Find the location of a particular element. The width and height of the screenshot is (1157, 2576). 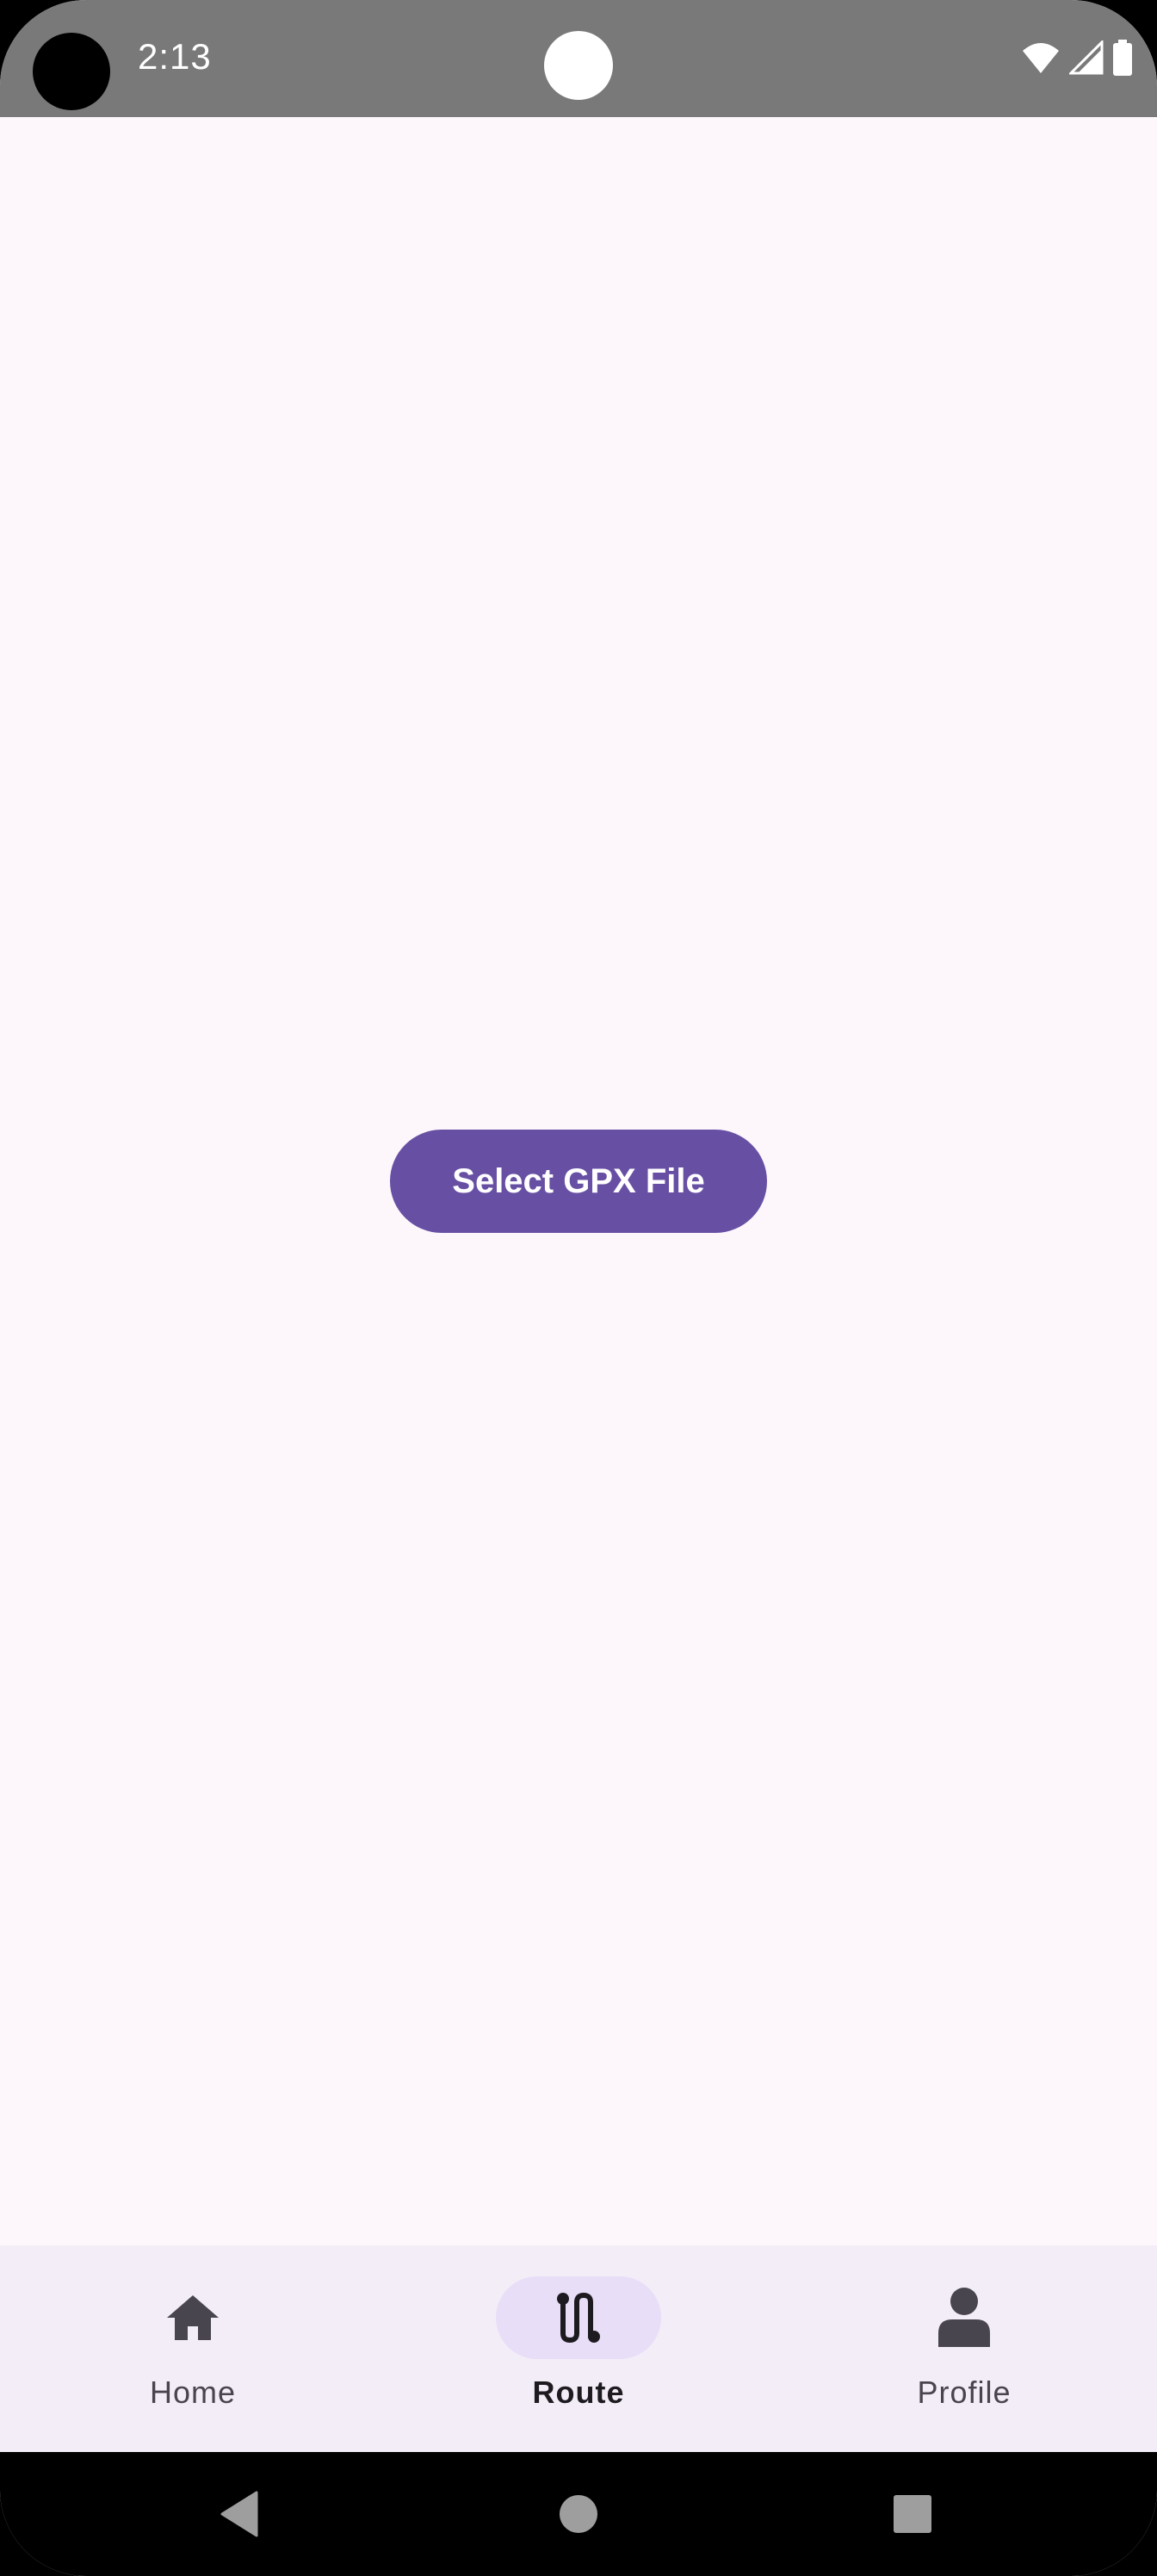

nav-label-profile: Profile is located at coordinates (965, 2392).